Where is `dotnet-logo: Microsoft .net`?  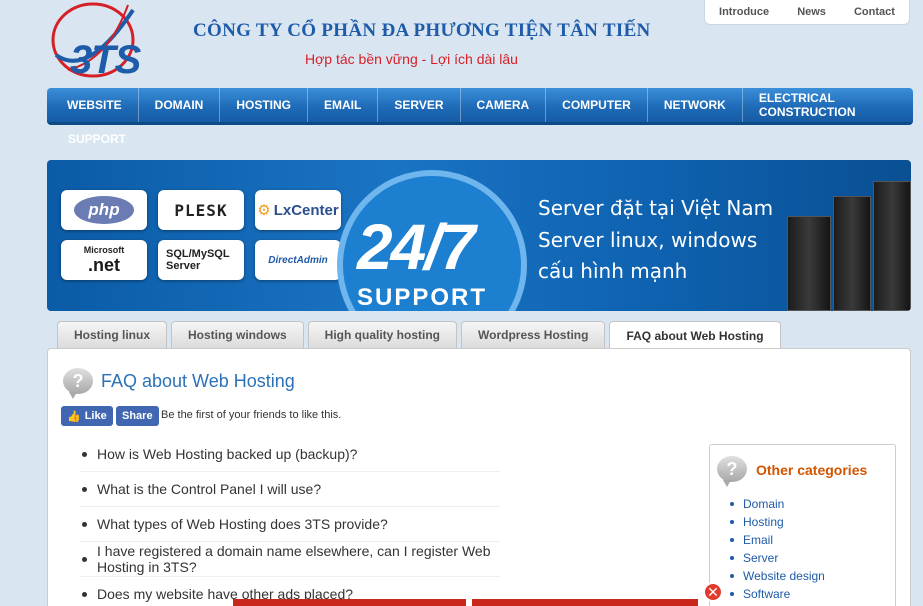
dotnet-logo: Microsoft .net is located at coordinates (104, 260).